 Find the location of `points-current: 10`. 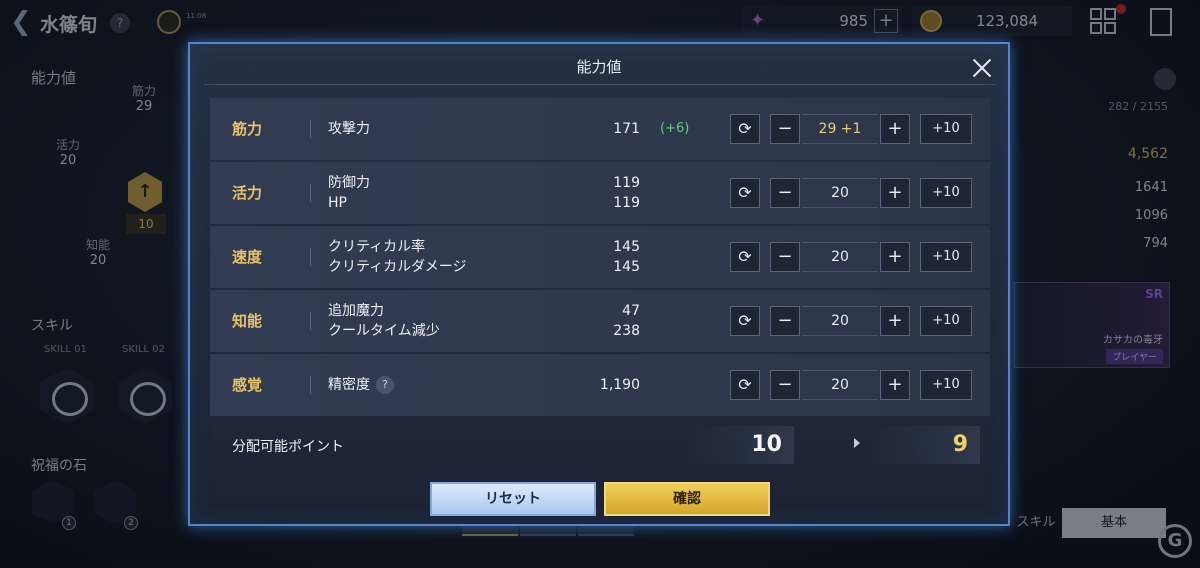

points-current: 10 is located at coordinates (742, 445).